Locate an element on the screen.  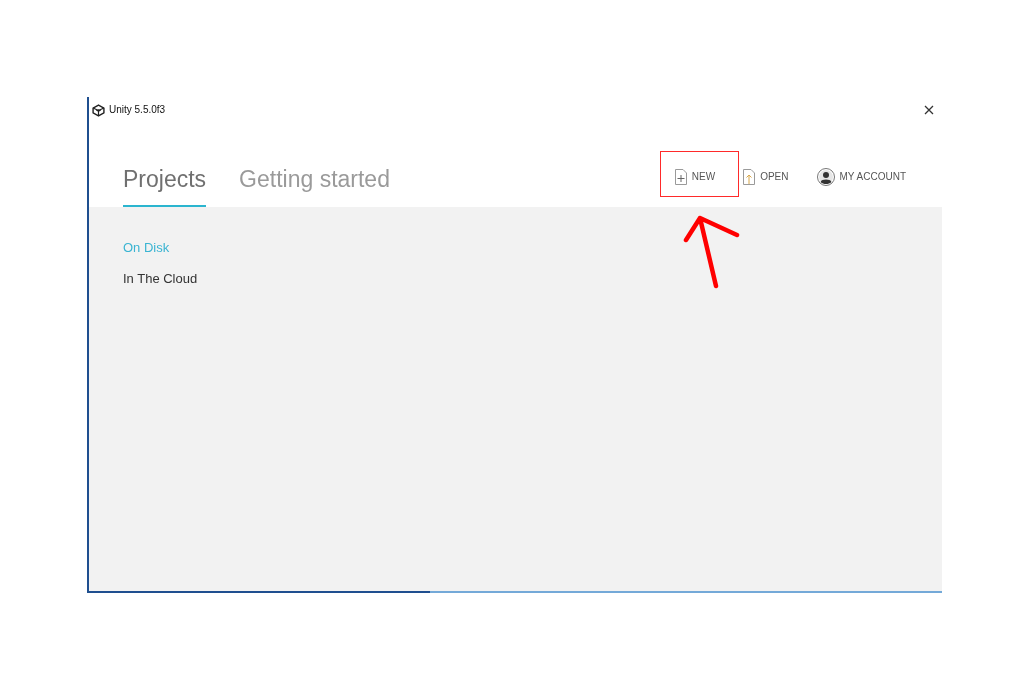
open-button: OPEN is located at coordinates (766, 177).